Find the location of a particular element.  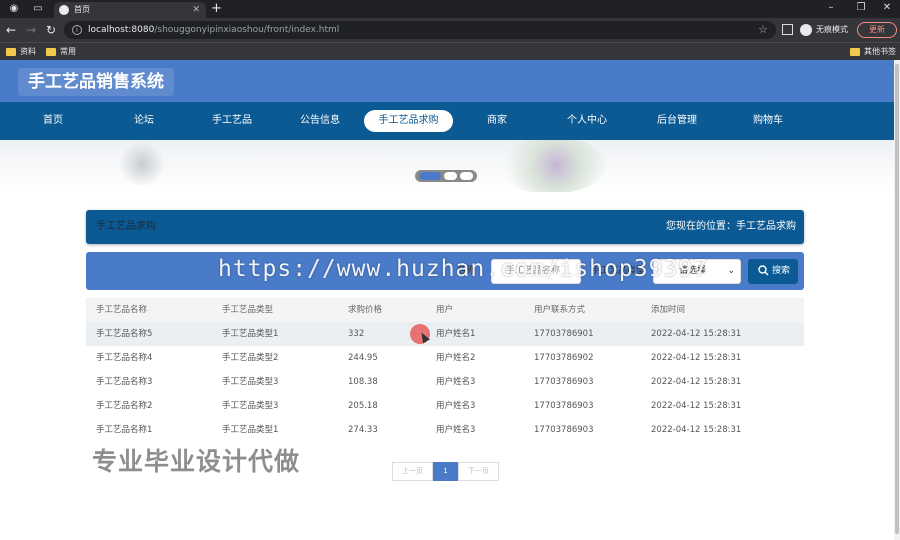

nav-item-home: 首页 is located at coordinates (53, 121).